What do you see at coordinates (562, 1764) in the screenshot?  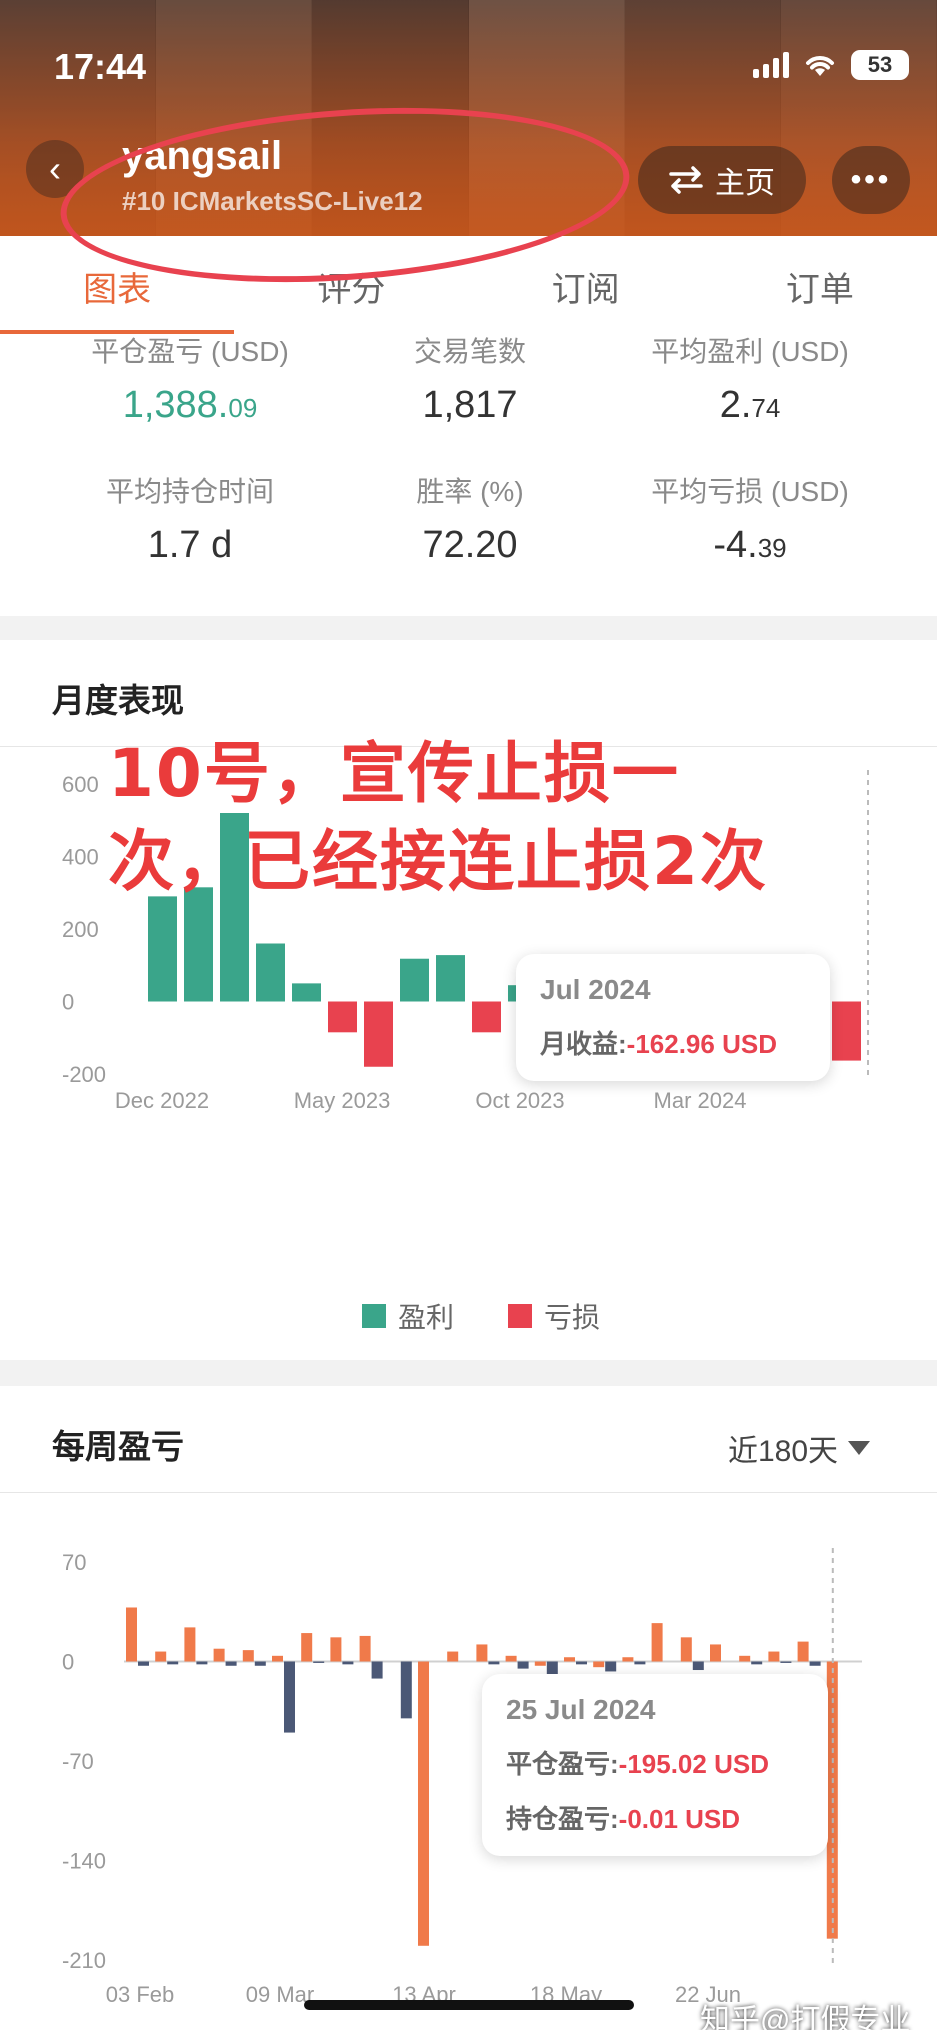 I see `weekly-tooltip-row1-label: 平仓盈亏:` at bounding box center [562, 1764].